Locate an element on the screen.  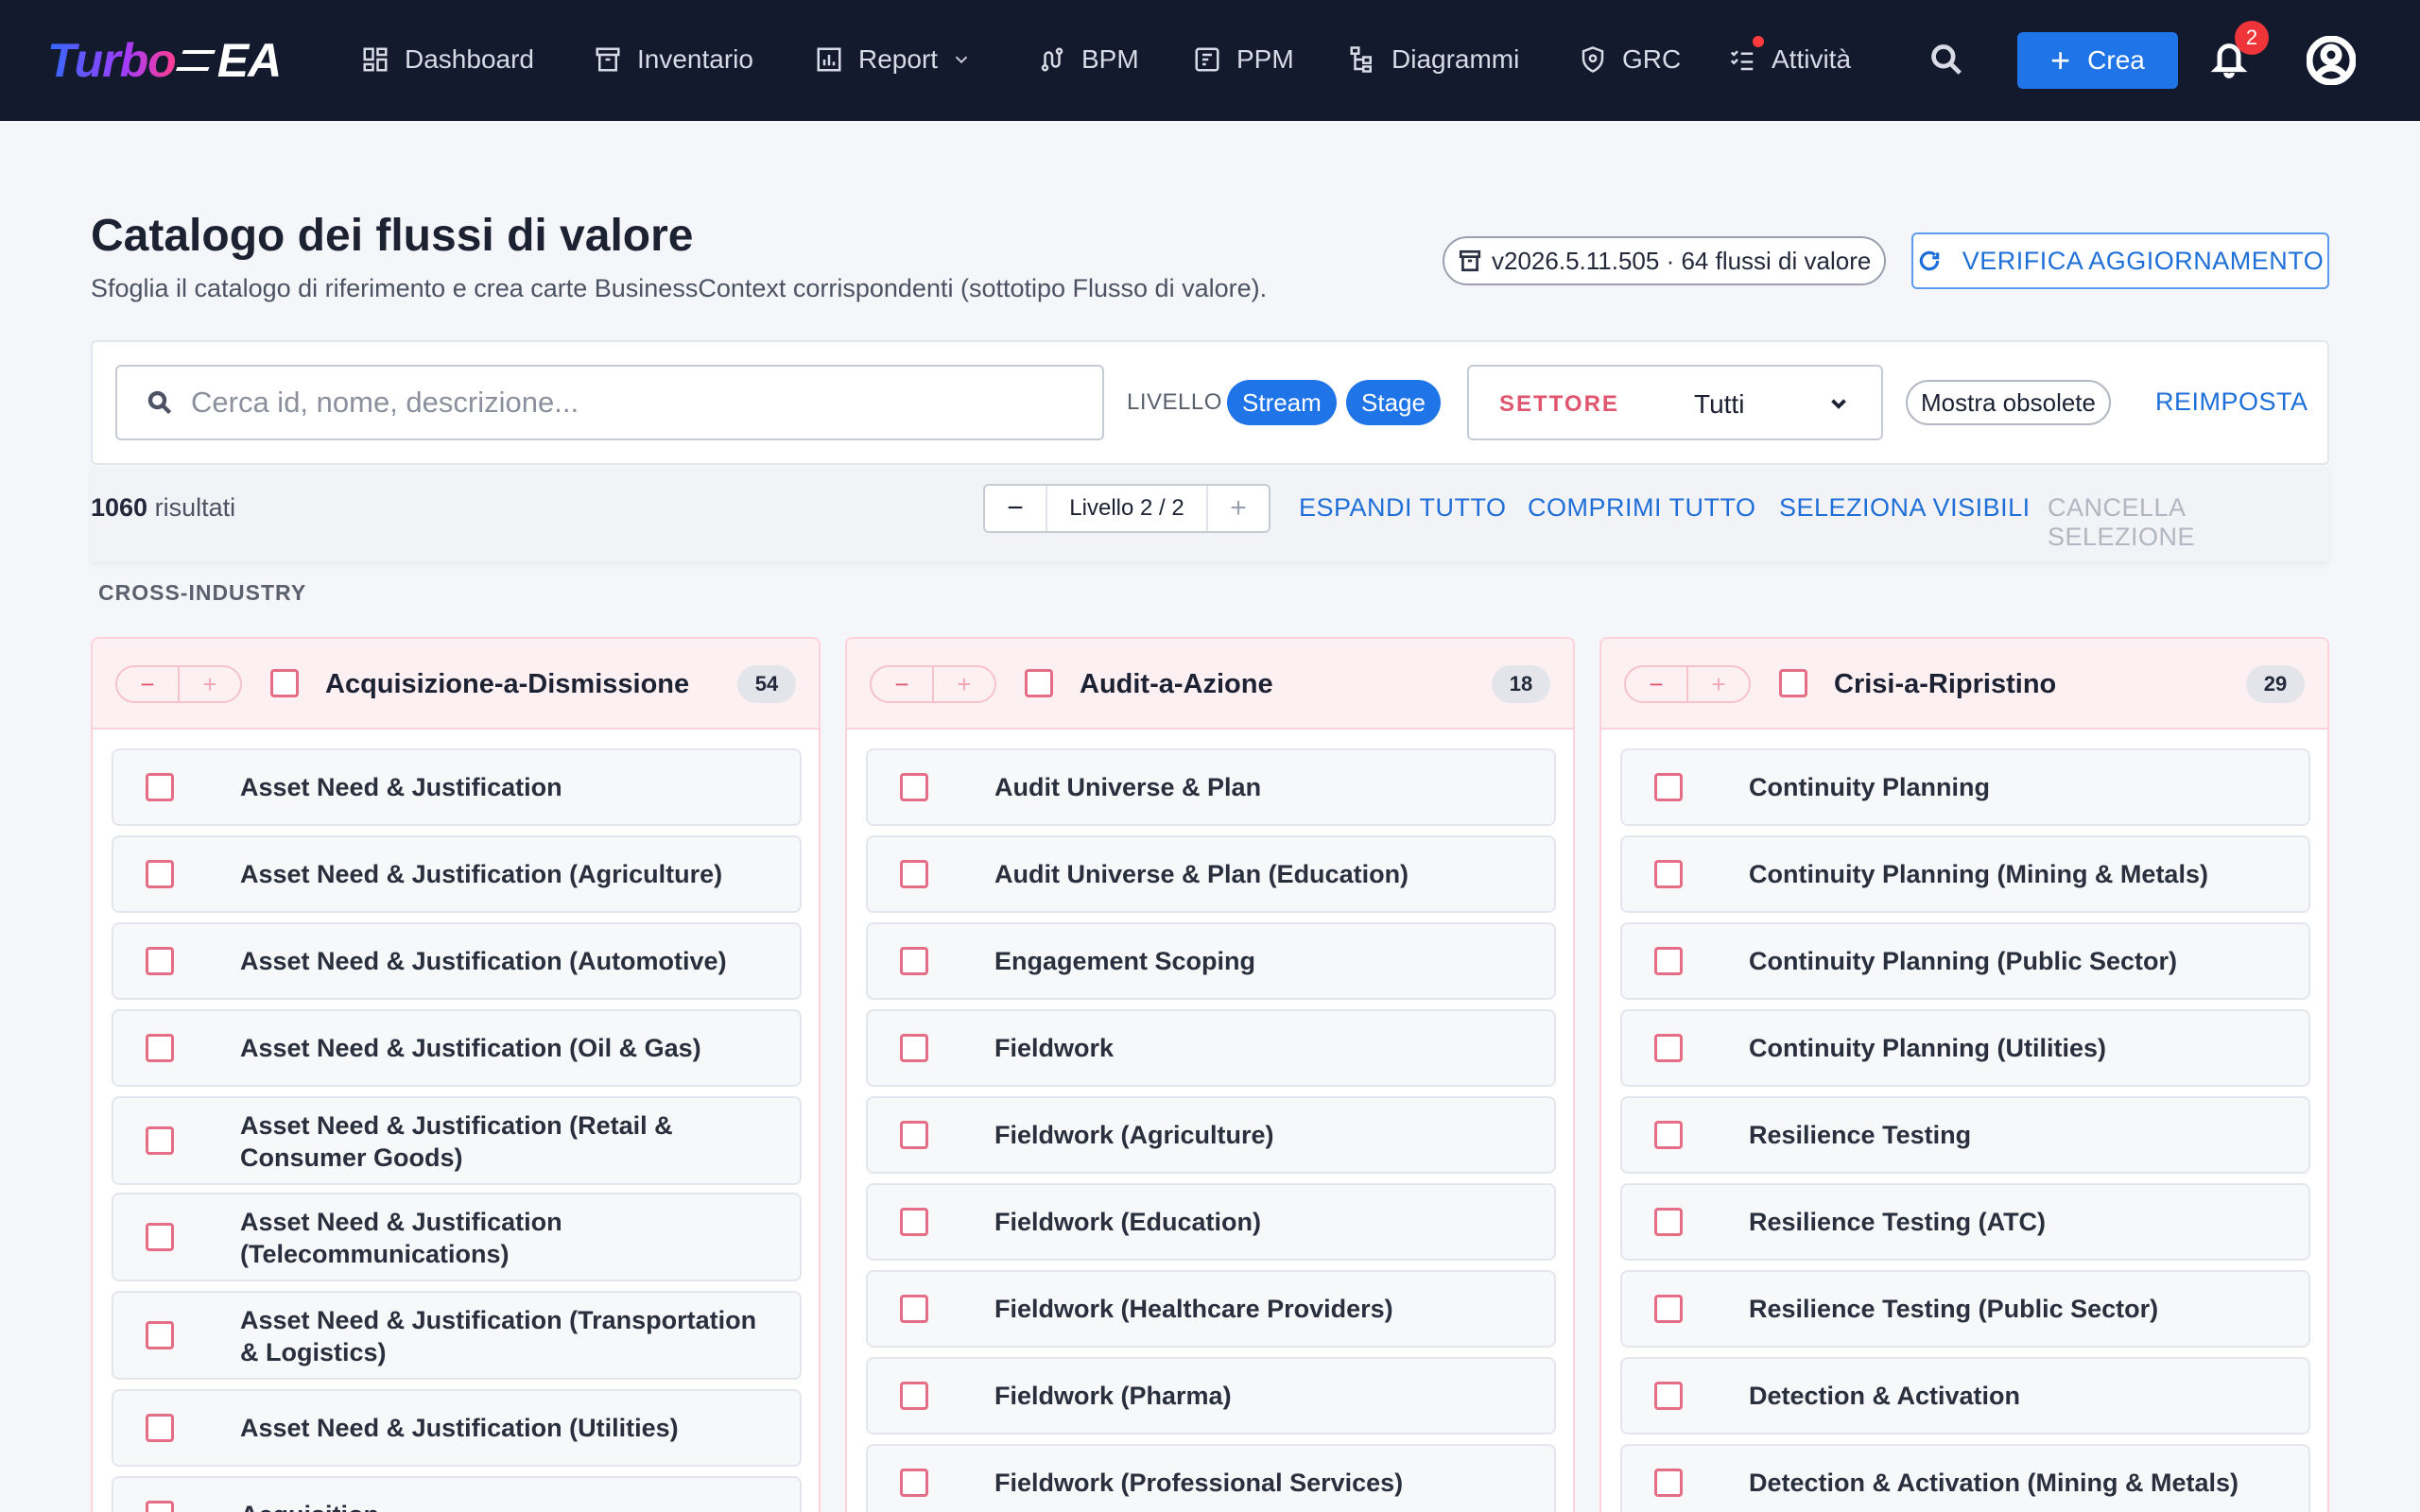
item-label: Fieldwork (Education) is located at coordinates (1128, 1222).